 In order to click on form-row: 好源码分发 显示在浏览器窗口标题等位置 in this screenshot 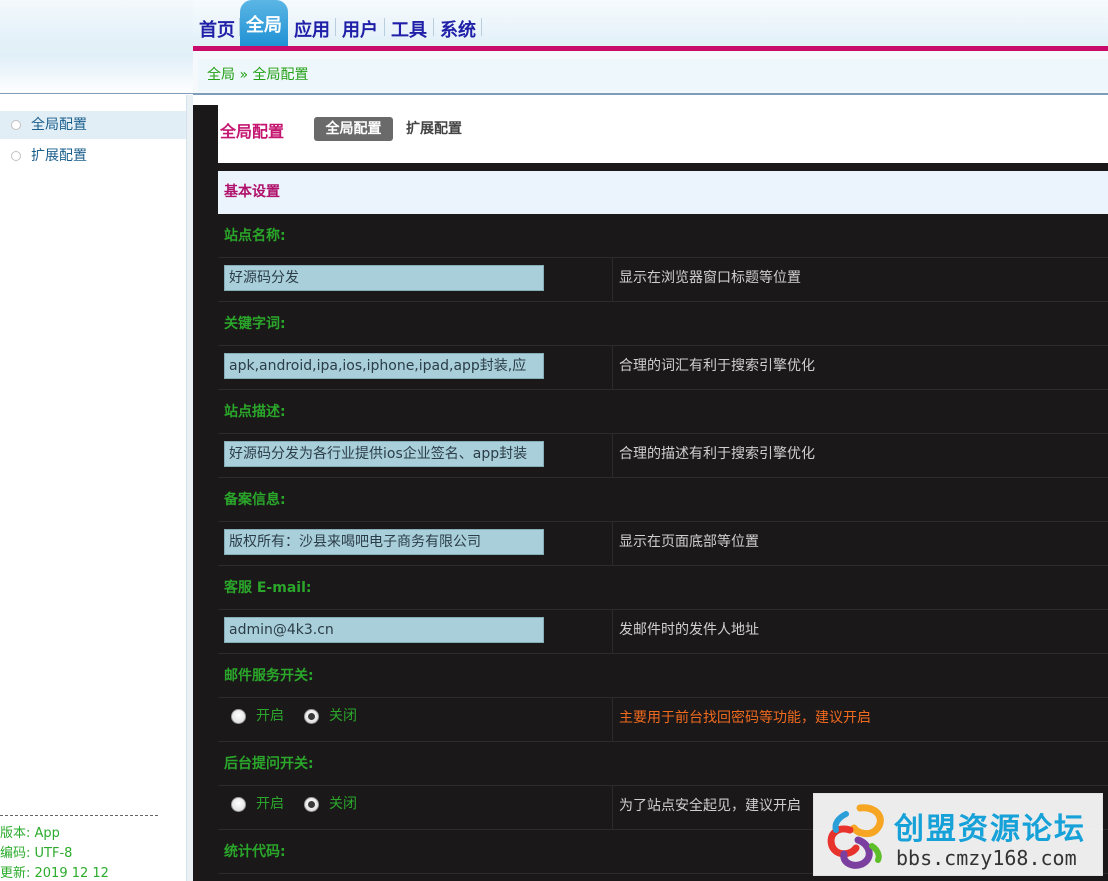, I will do `click(663, 280)`.